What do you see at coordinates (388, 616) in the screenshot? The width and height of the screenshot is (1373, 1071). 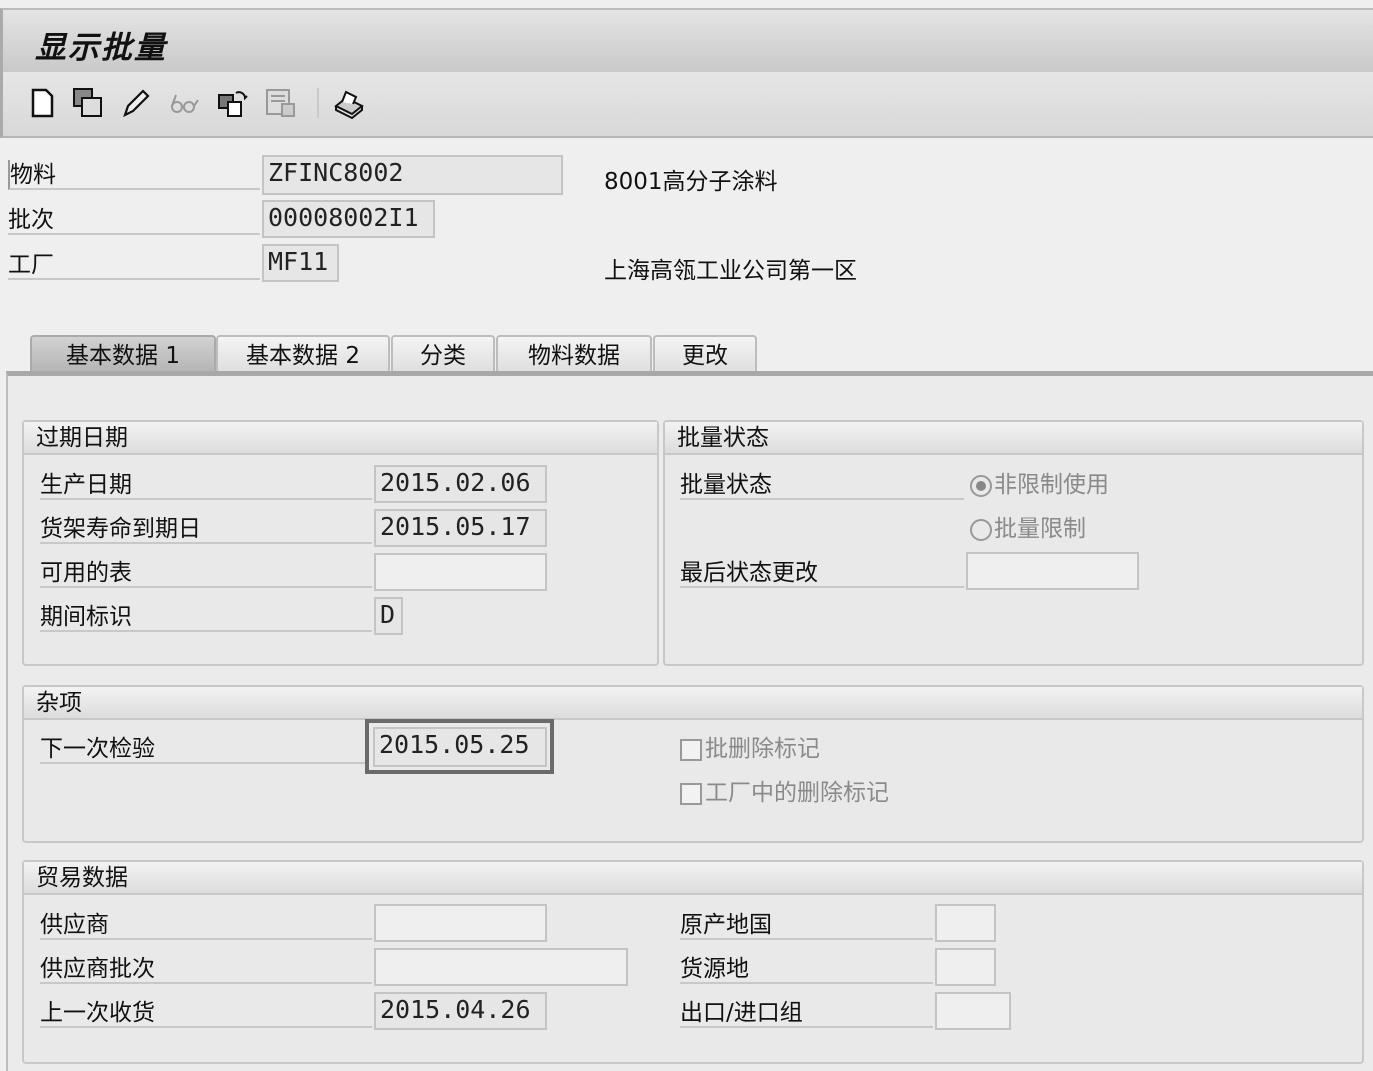 I see `period-indicator-field: D` at bounding box center [388, 616].